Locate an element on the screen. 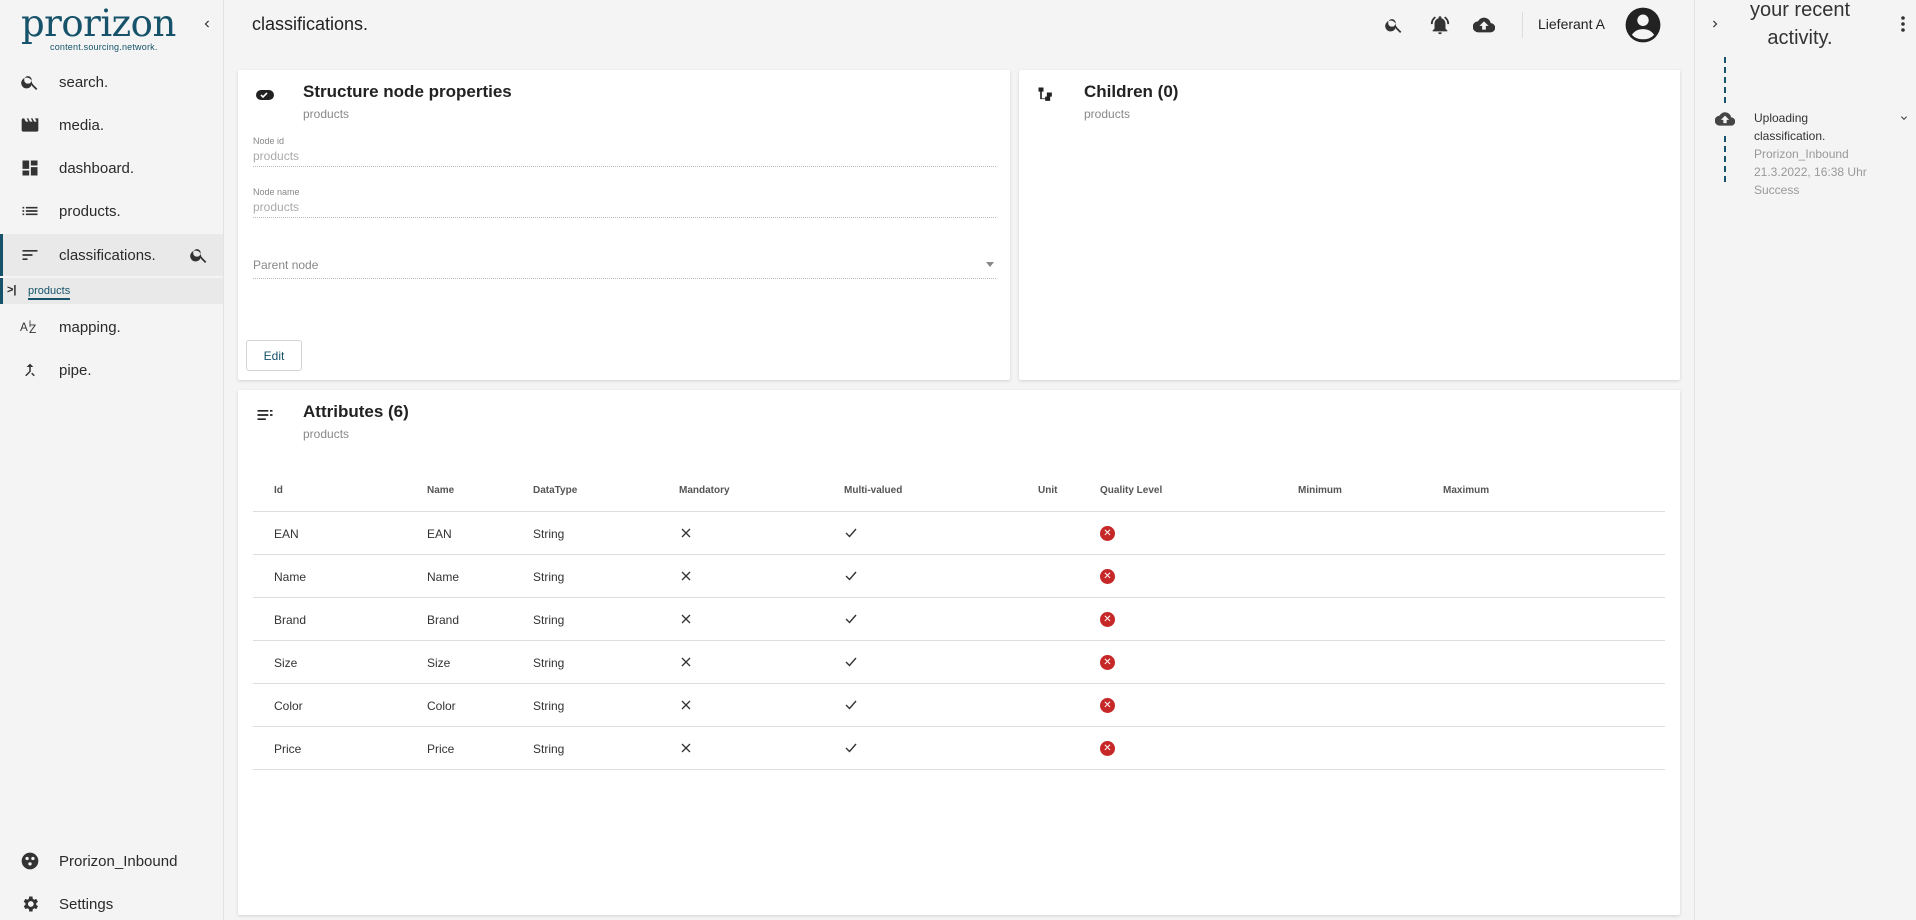 The height and width of the screenshot is (920, 1916). sidebar-item-mapping: AZ mapping. is located at coordinates (111, 327).